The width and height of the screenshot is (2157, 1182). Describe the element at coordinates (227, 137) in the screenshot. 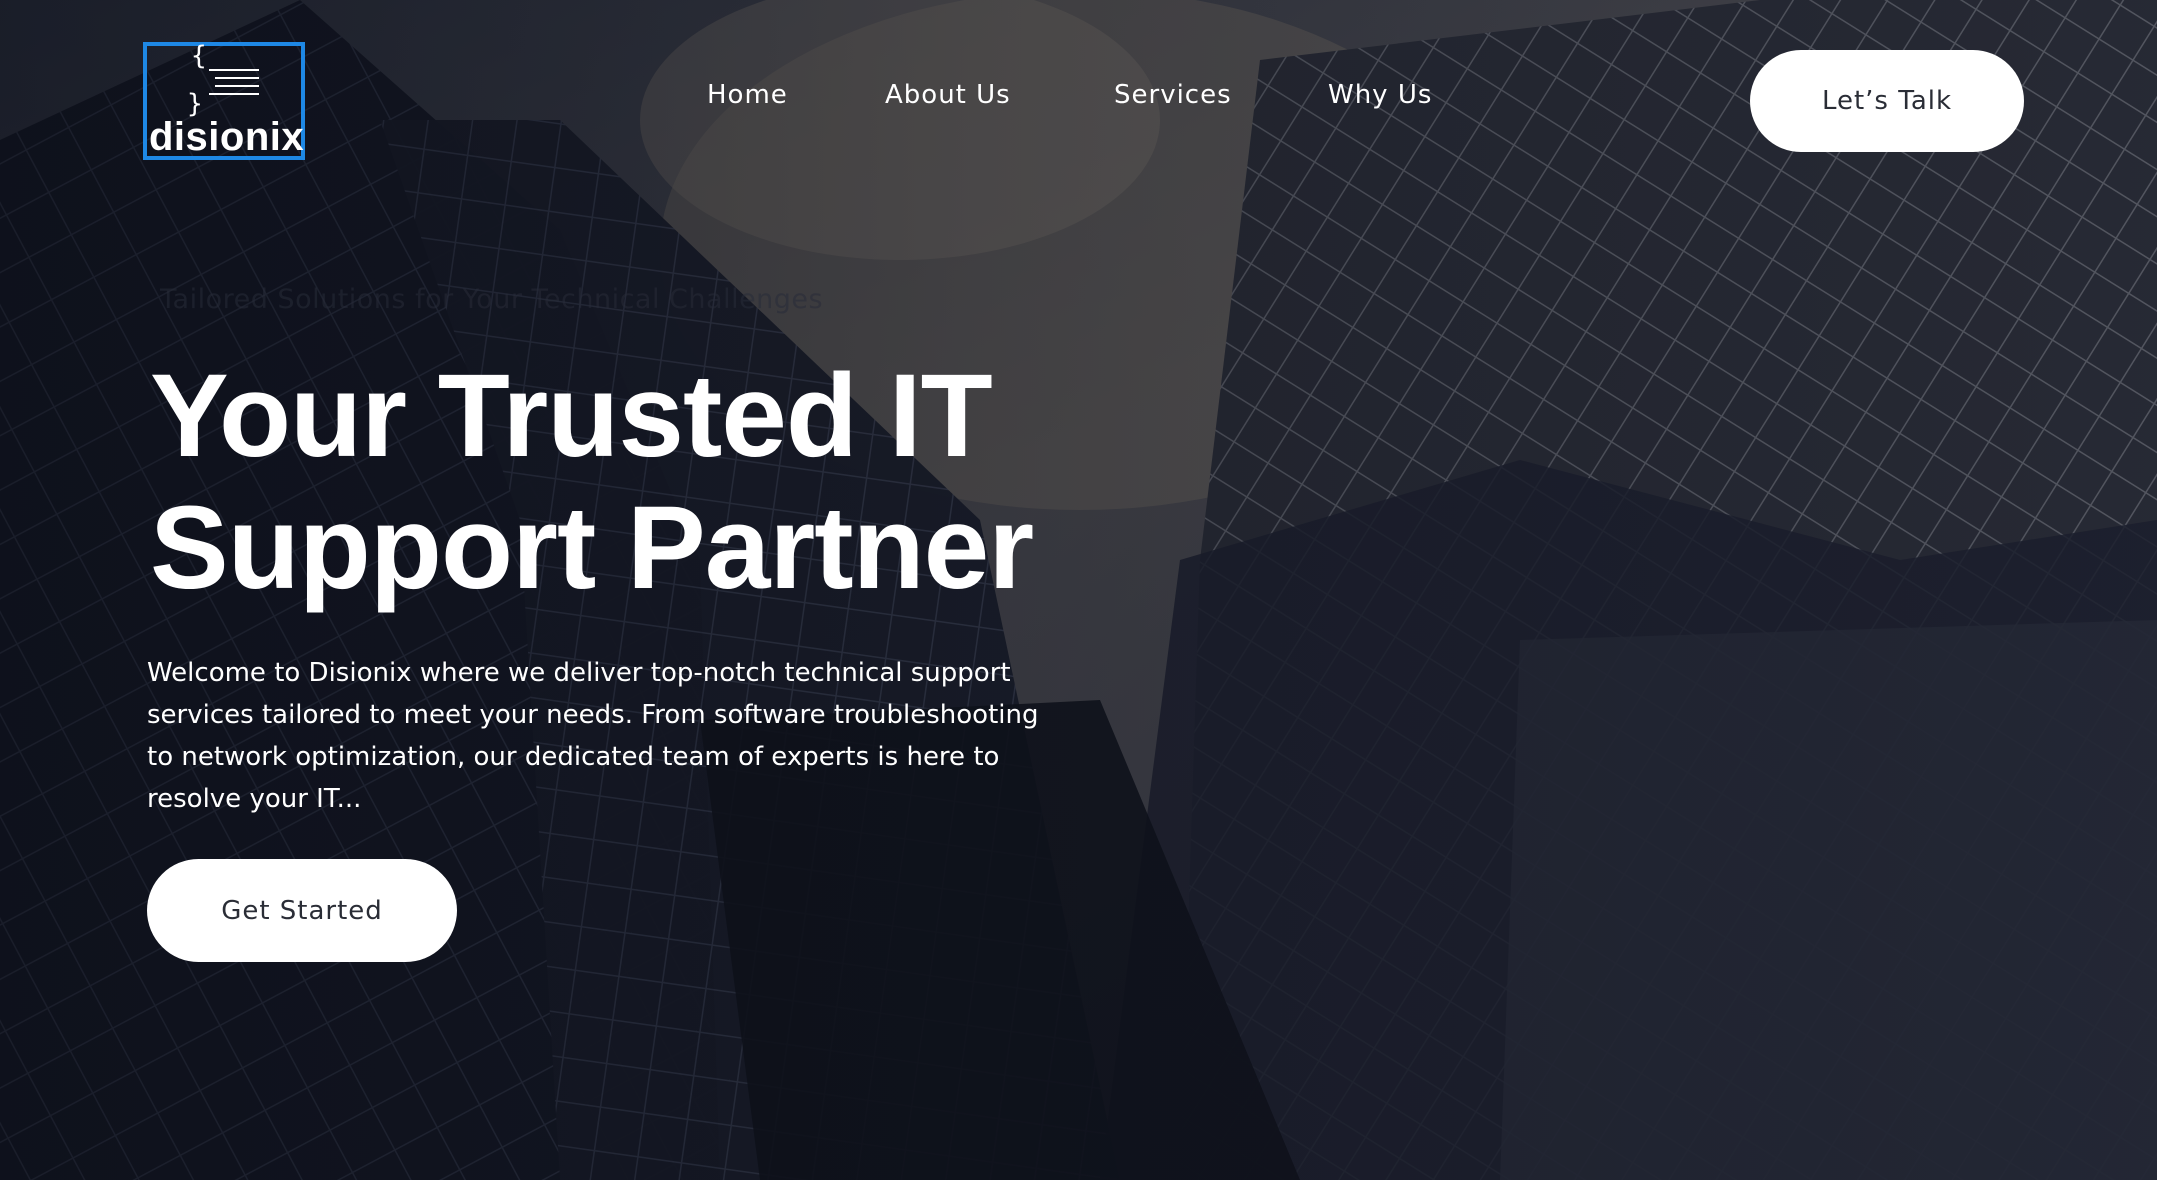

I see `logo-wordmark: disionix` at that location.